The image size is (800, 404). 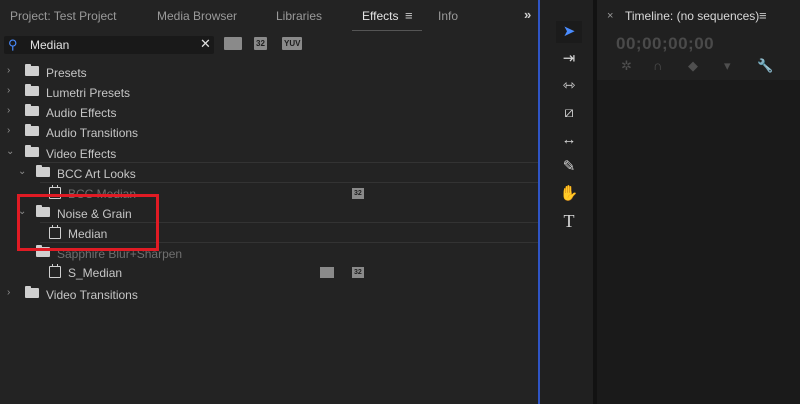 What do you see at coordinates (569, 86) in the screenshot?
I see `ripple-edit-tool-icon: ⇿` at bounding box center [569, 86].